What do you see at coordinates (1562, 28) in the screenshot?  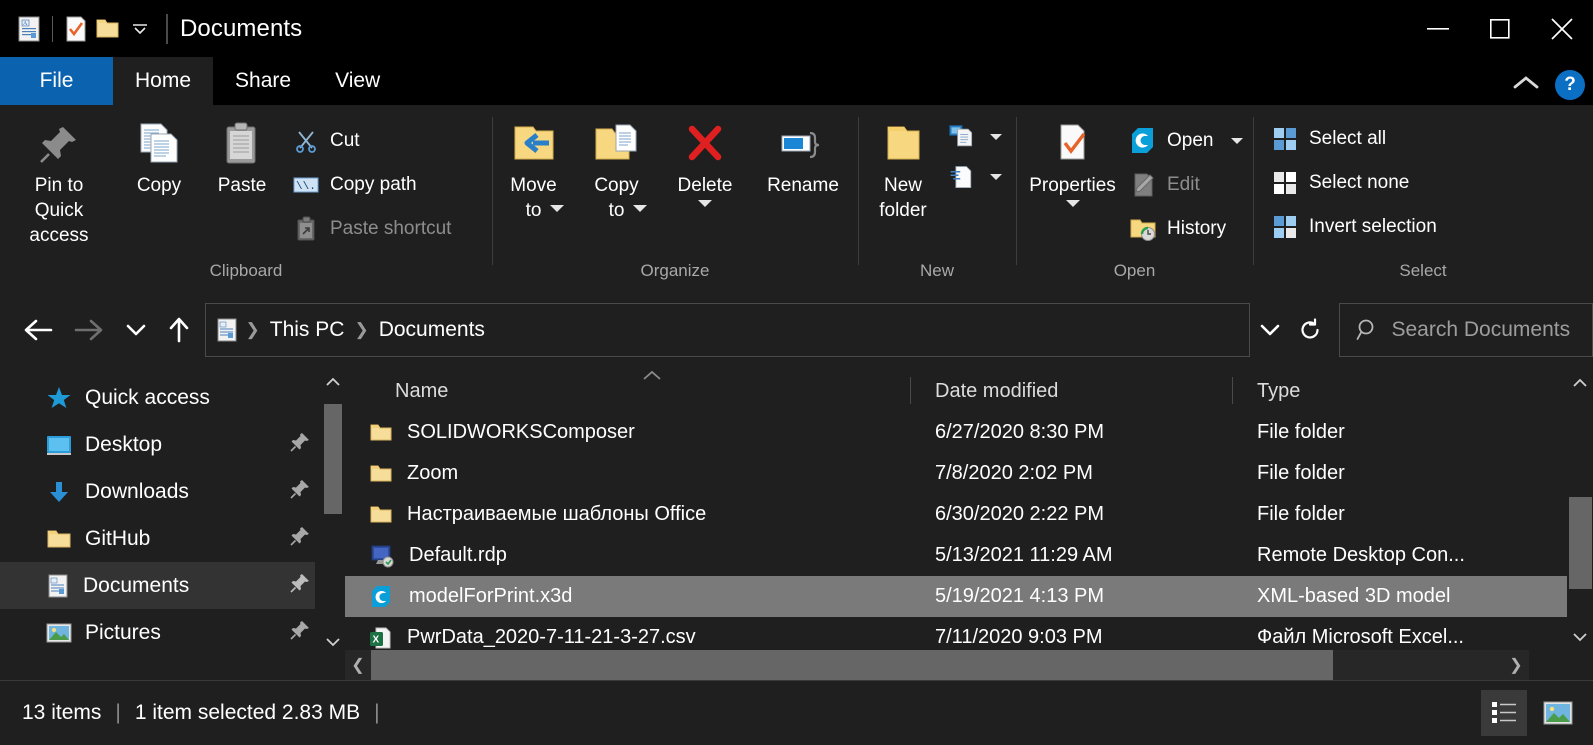 I see `close-button` at bounding box center [1562, 28].